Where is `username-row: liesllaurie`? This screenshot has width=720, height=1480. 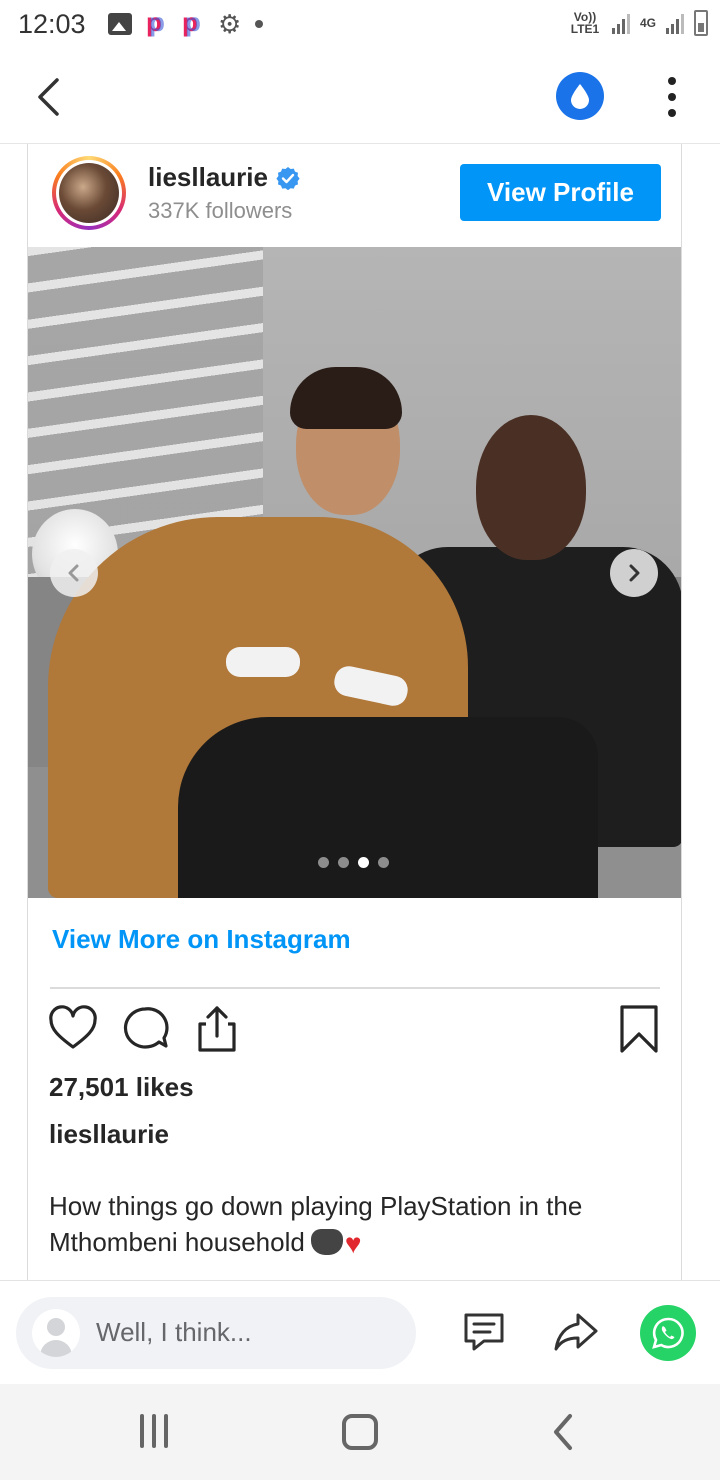 username-row: liesllaurie is located at coordinates (224, 177).